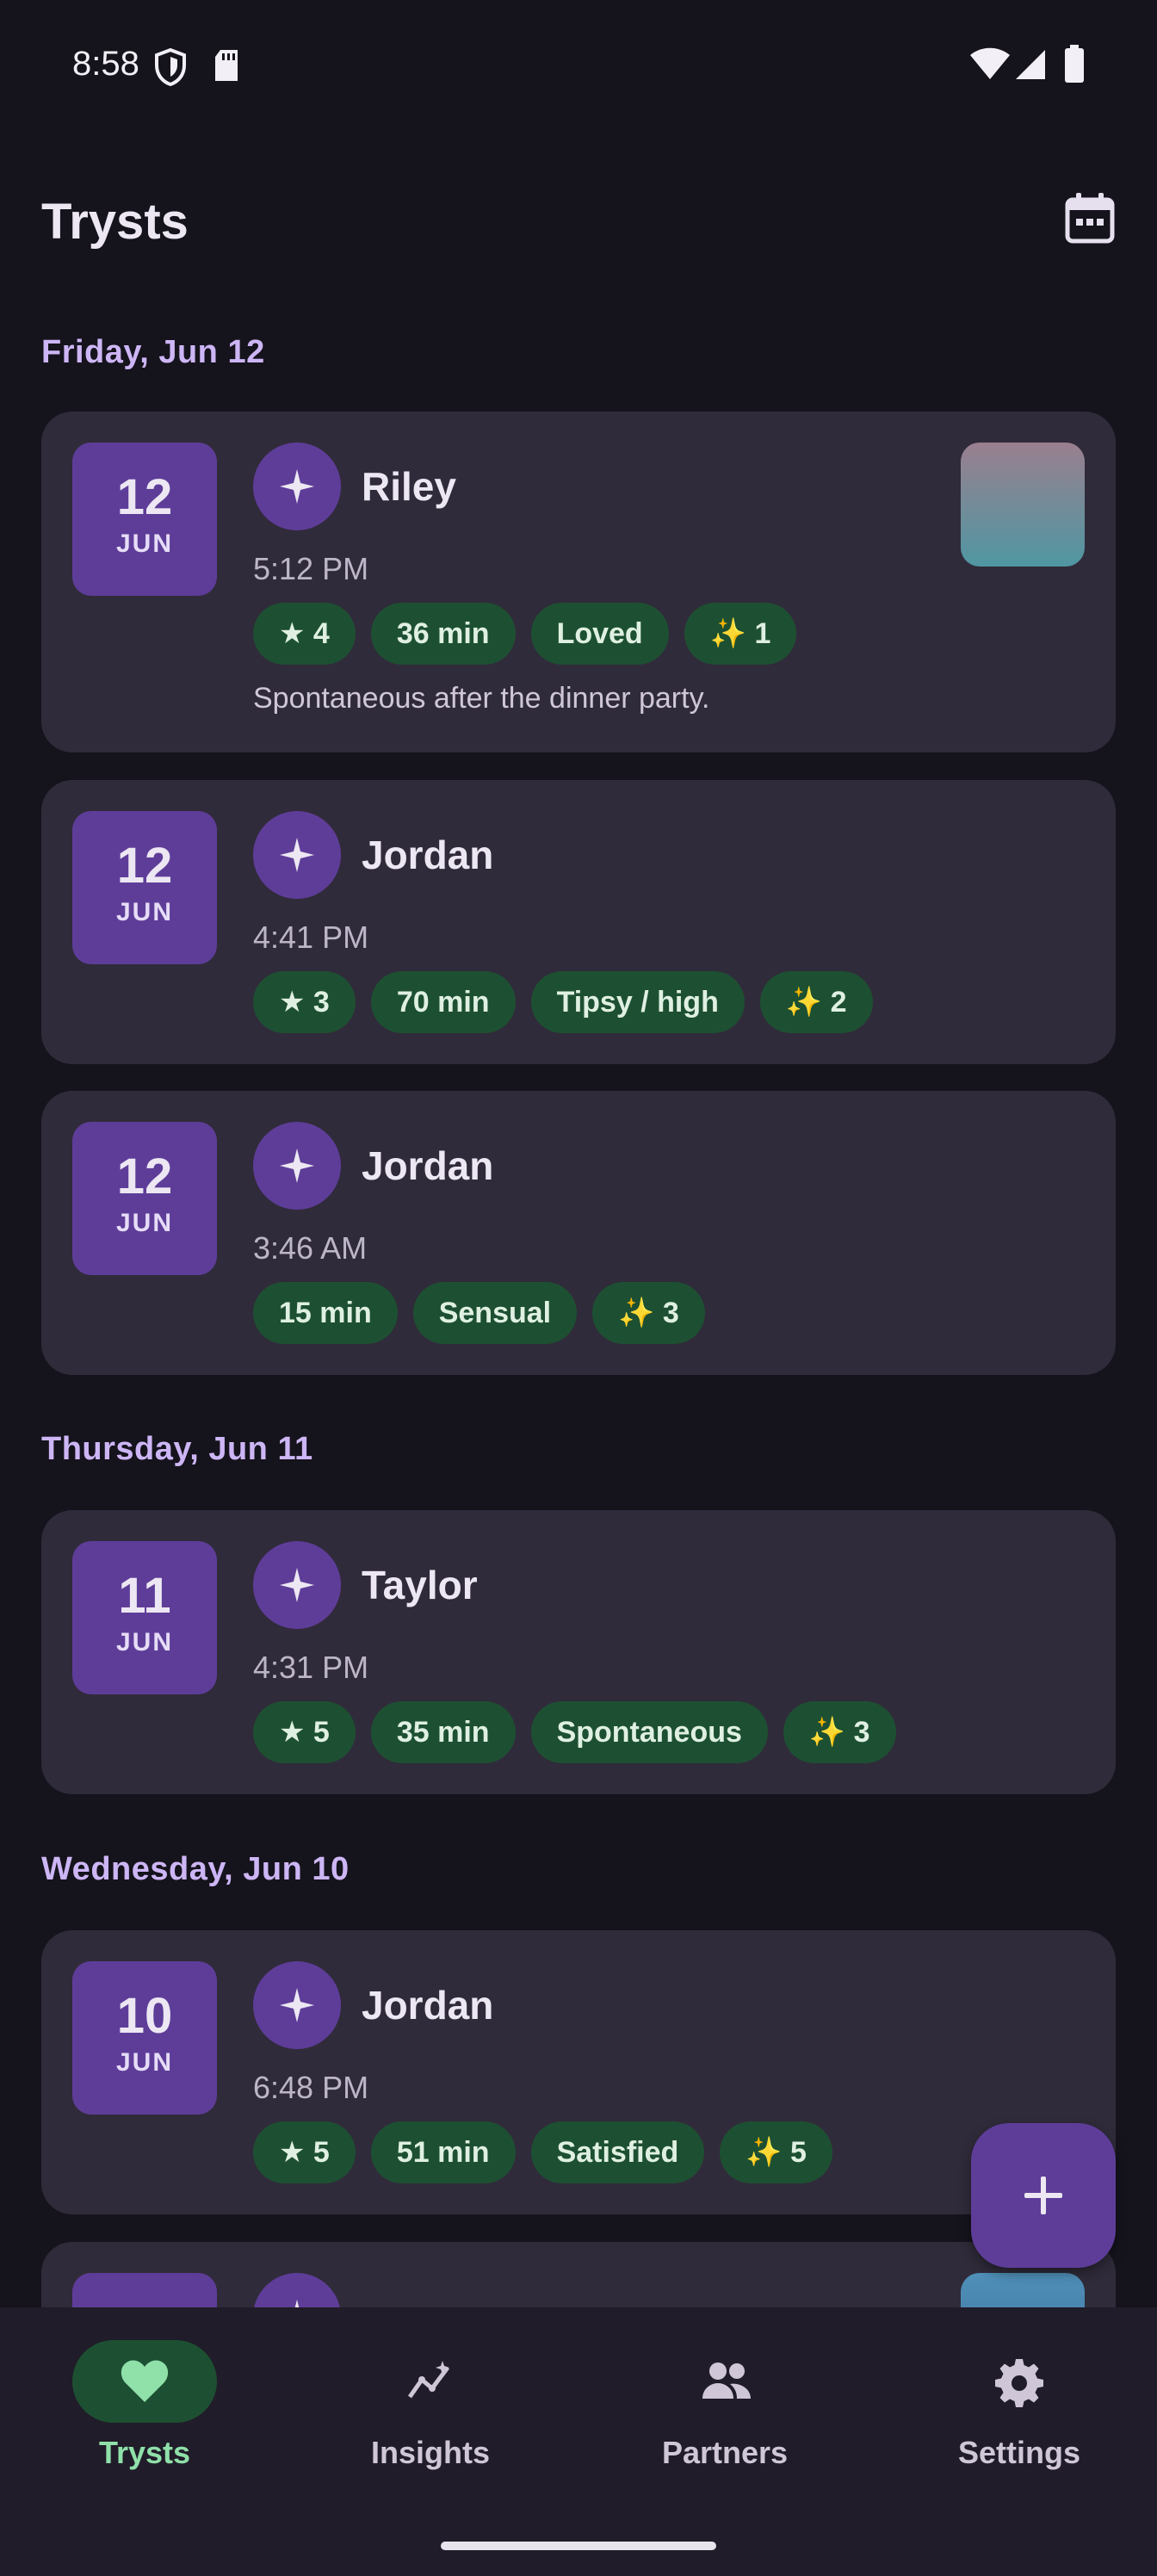 The image size is (1157, 2576). I want to click on nav-label: Insights, so click(430, 2453).